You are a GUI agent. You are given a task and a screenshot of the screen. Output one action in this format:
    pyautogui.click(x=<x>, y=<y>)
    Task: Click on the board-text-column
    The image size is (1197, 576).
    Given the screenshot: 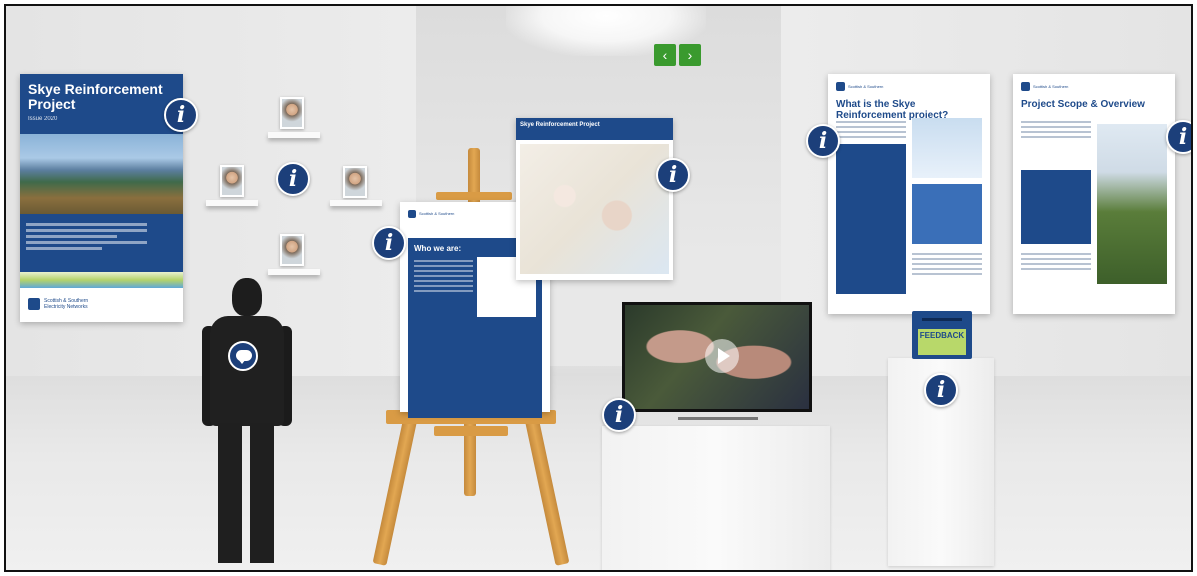 What is the action you would take?
    pyautogui.click(x=443, y=317)
    